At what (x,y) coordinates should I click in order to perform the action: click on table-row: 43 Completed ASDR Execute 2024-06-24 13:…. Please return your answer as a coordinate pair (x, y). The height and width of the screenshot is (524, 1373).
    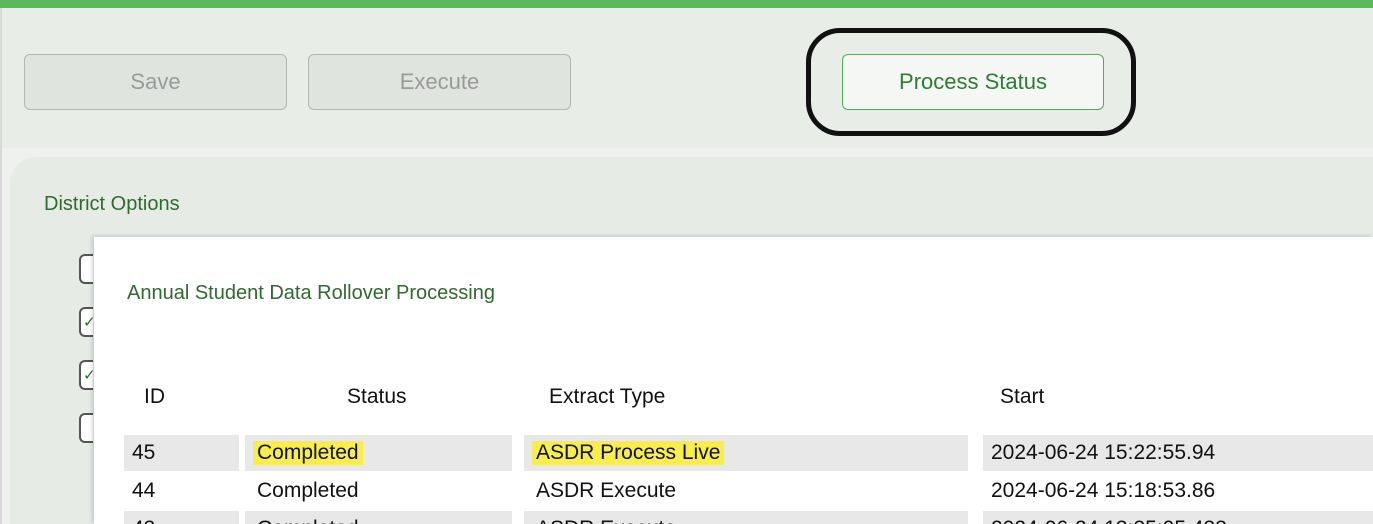
    Looking at the image, I should click on (748, 517).